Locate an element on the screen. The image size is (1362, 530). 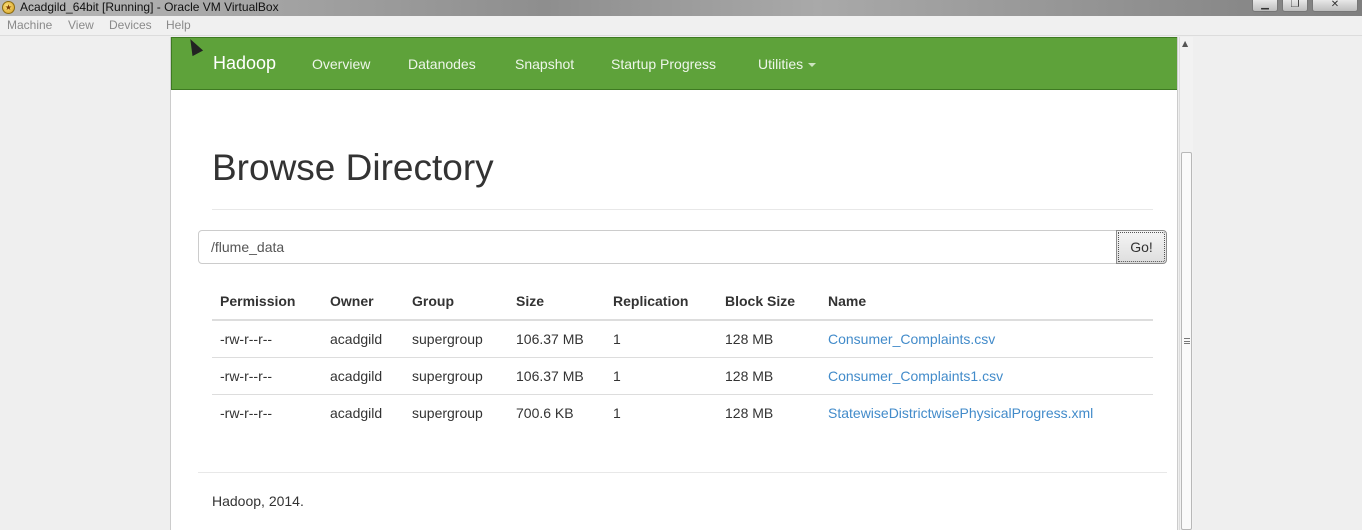
nav-datanodes: Datanodes is located at coordinates (442, 64).